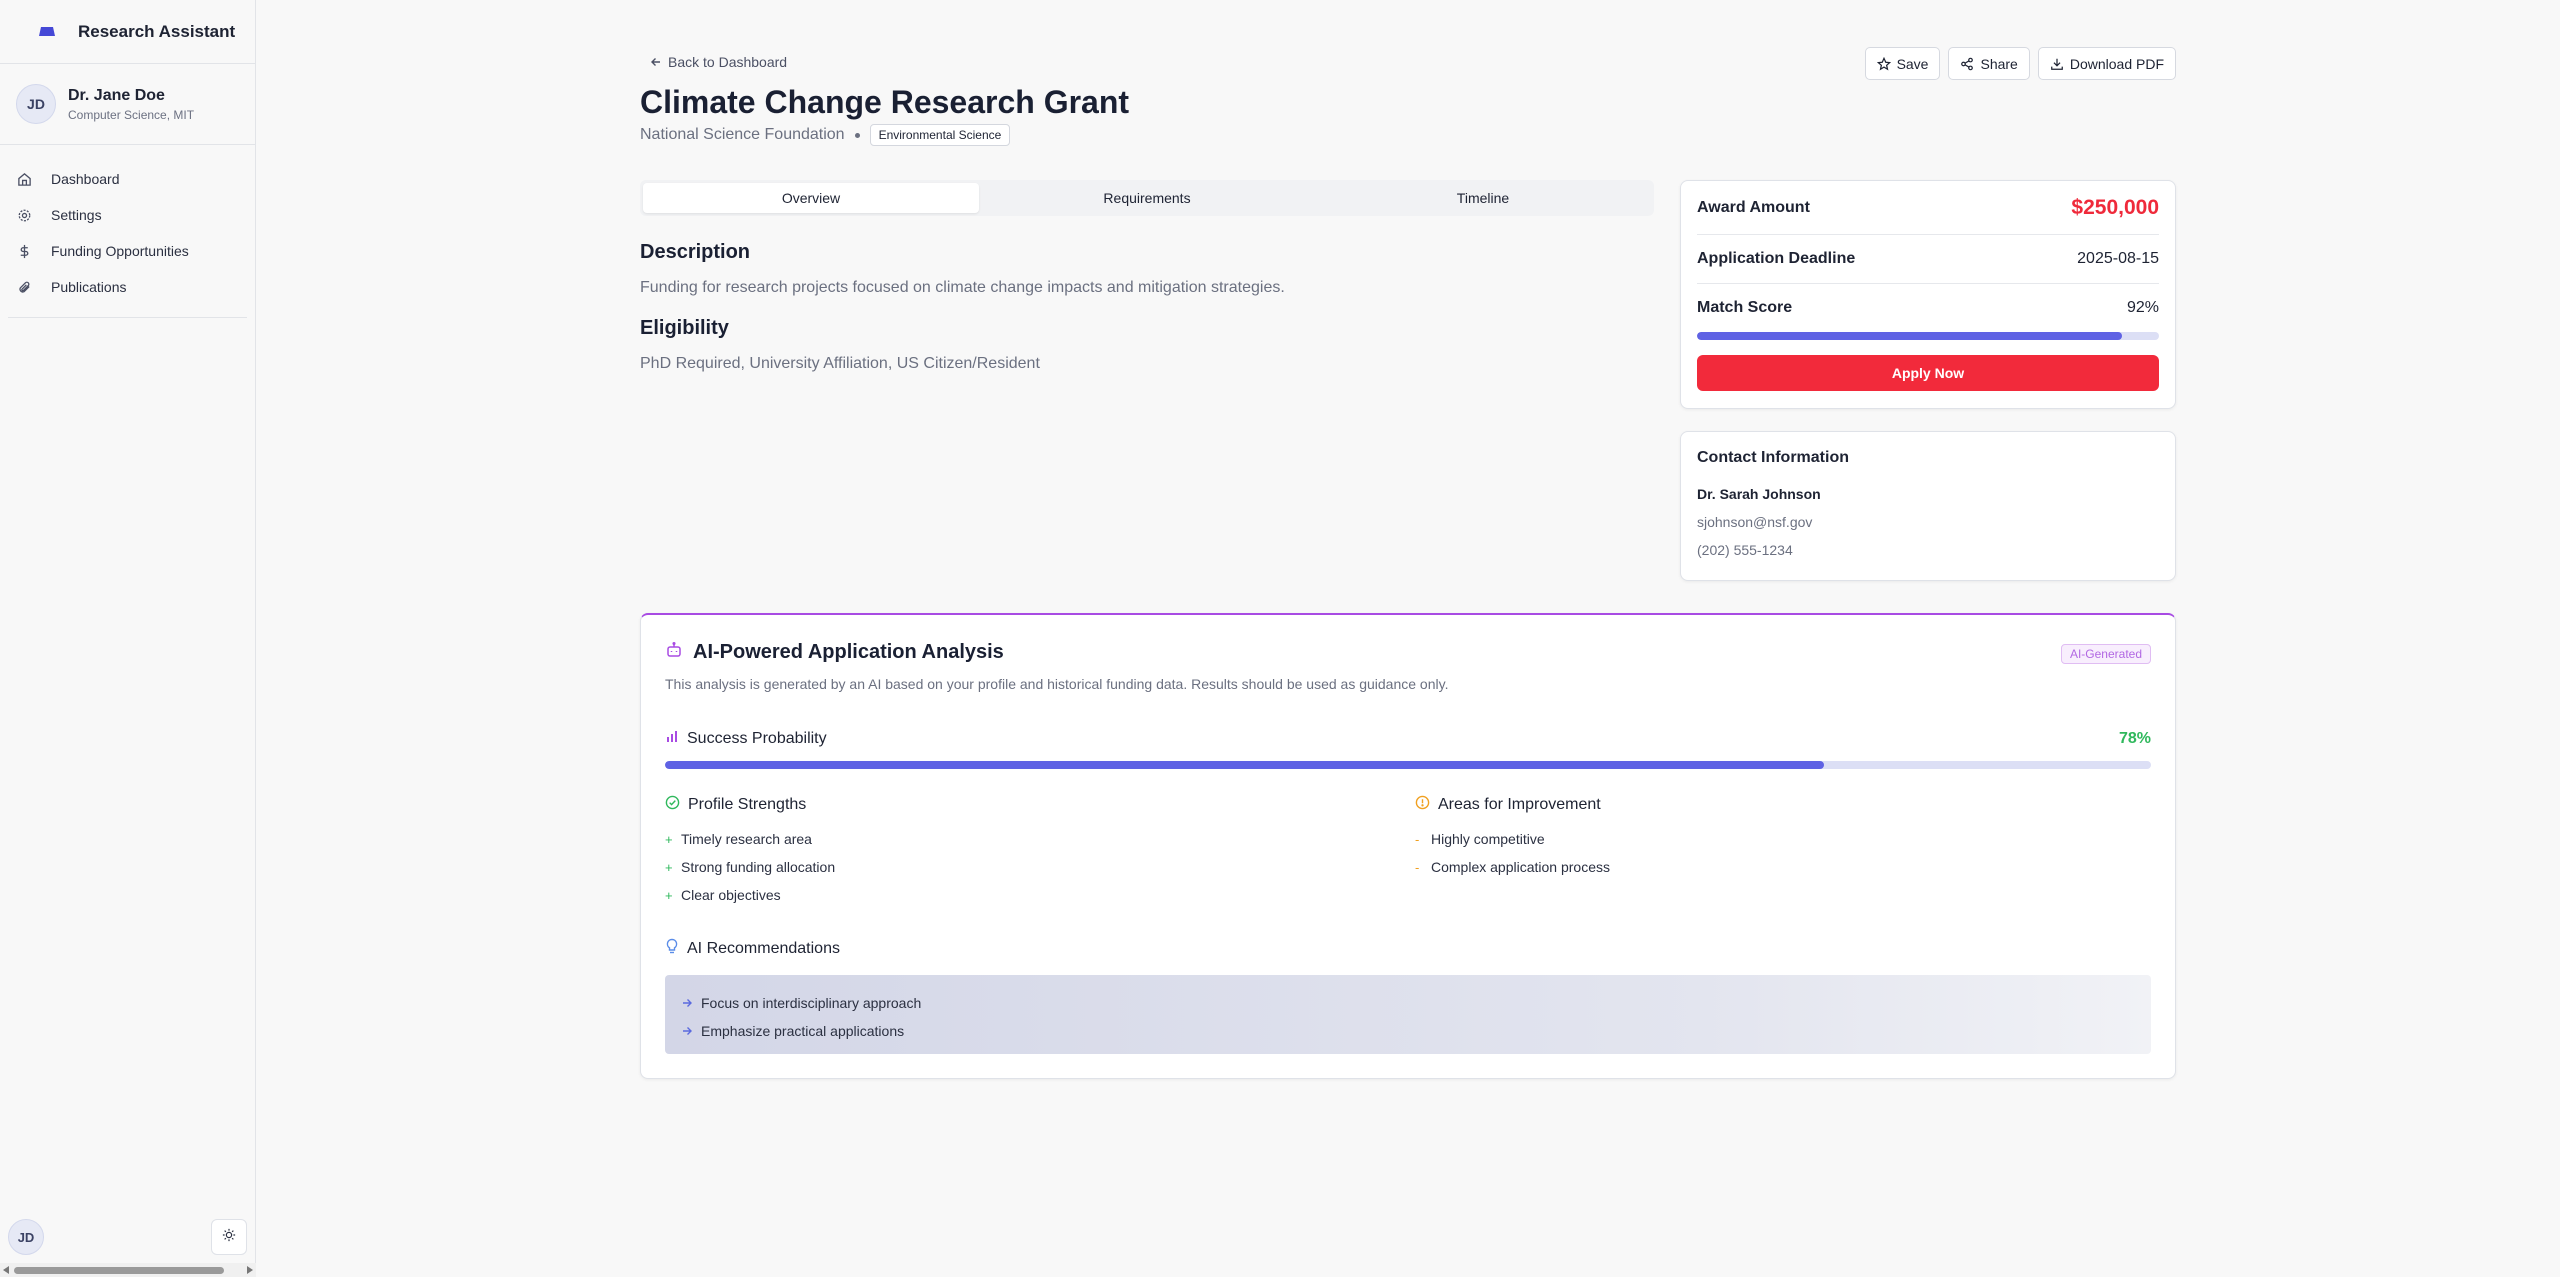  I want to click on match-score-bar, so click(1928, 336).